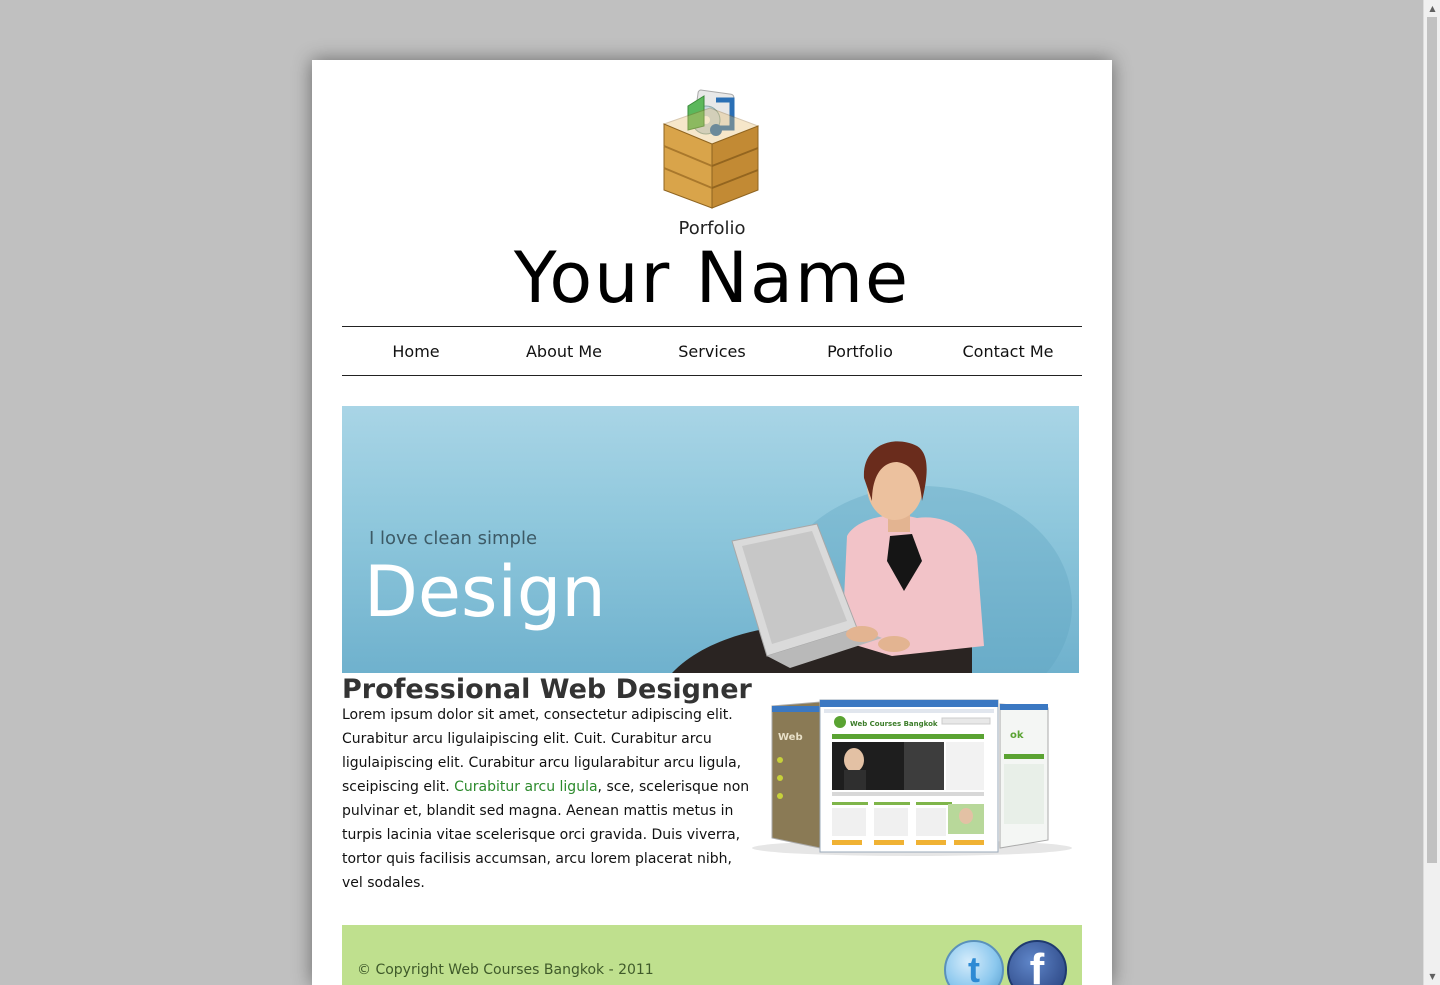 The height and width of the screenshot is (985, 1440). What do you see at coordinates (564, 351) in the screenshot?
I see `nav-about-me: About Me` at bounding box center [564, 351].